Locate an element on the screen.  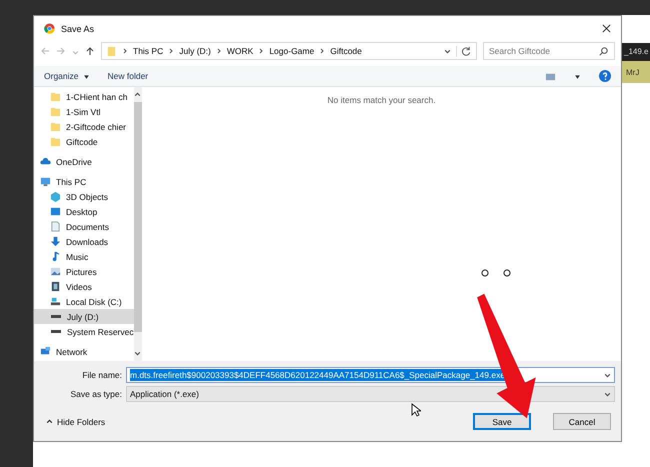
breadcrumb: WORK is located at coordinates (240, 51).